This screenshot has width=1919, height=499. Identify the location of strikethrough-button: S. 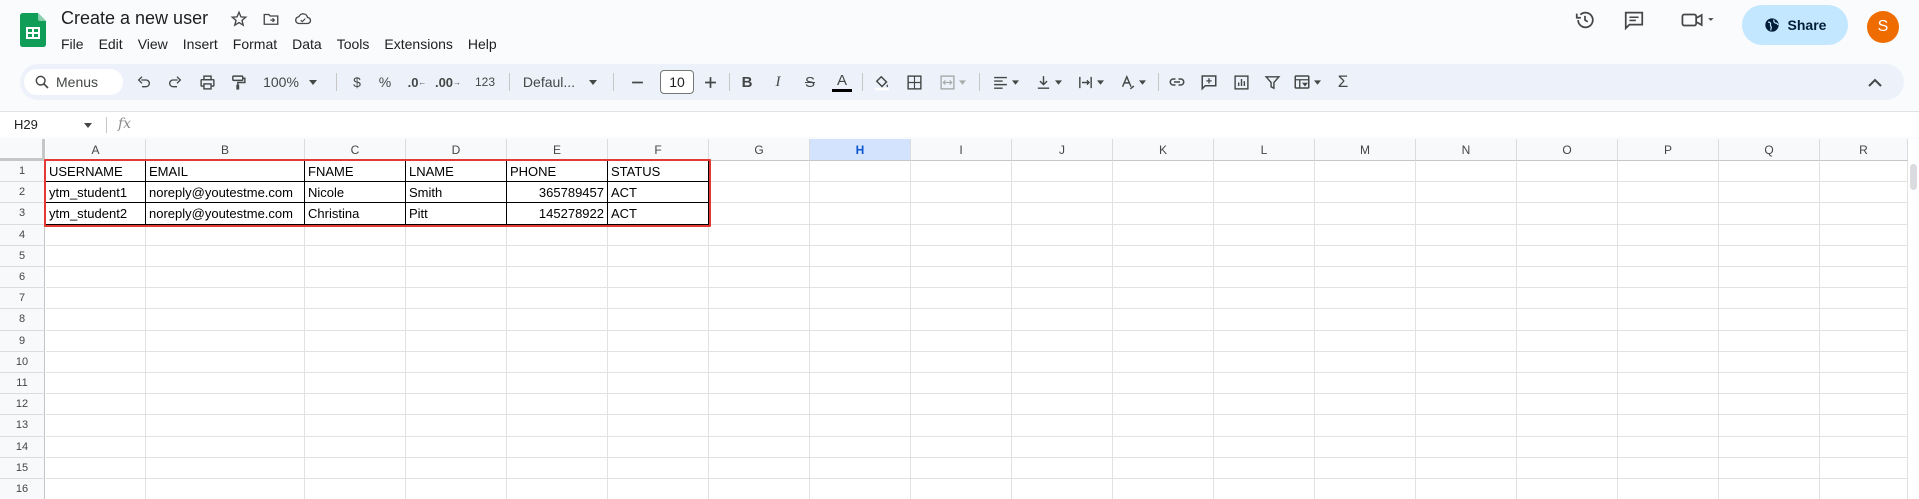
(810, 82).